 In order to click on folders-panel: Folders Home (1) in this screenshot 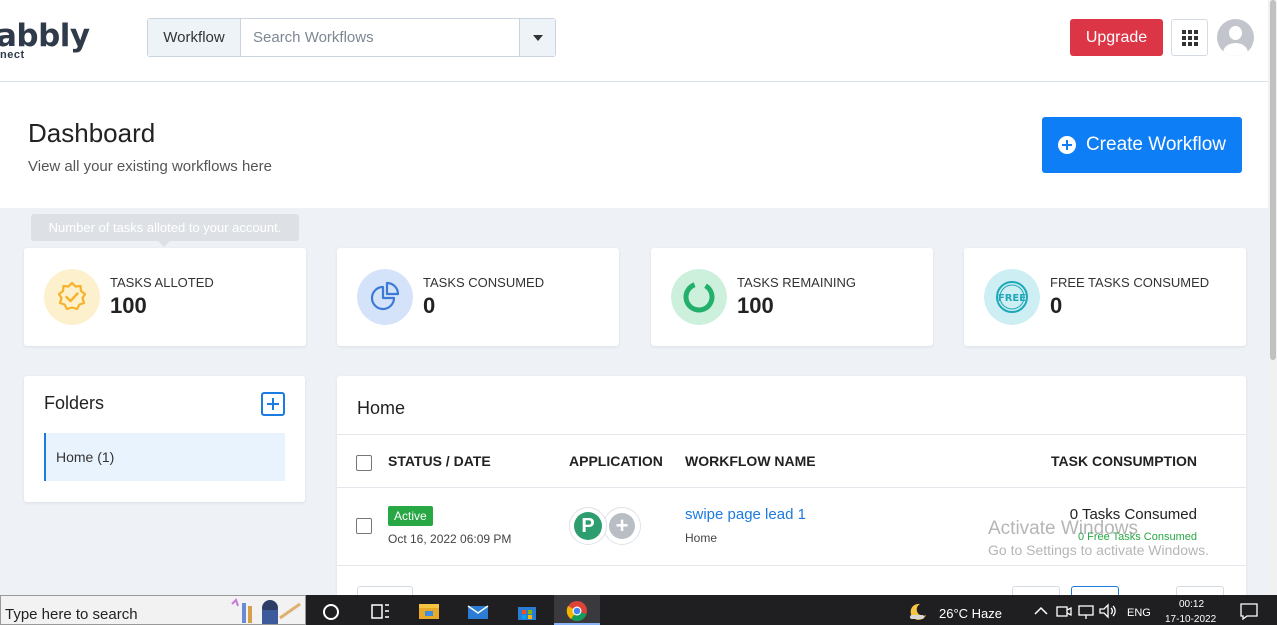, I will do `click(164, 439)`.